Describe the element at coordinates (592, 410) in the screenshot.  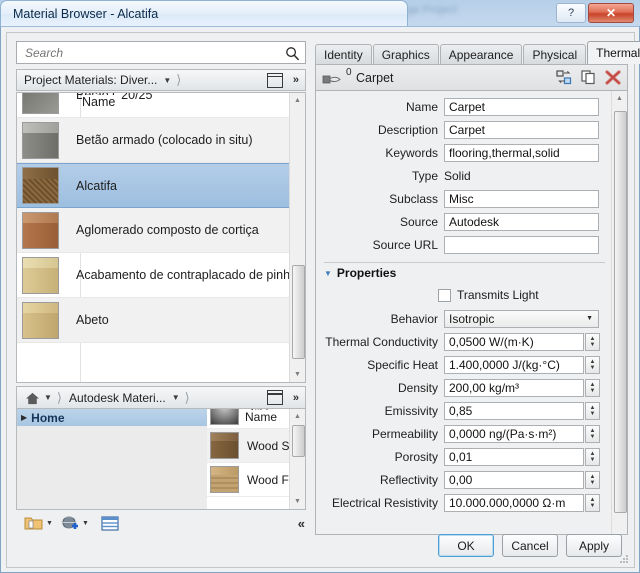
I see `emissivity-stepper: ▲ ▼` at that location.